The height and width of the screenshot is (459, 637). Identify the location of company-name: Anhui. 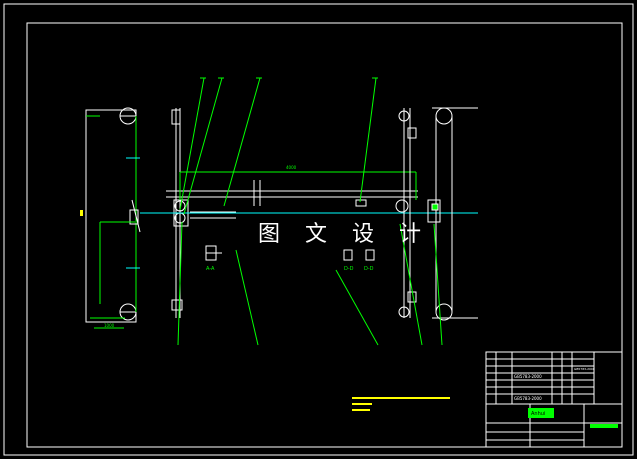
(538, 414).